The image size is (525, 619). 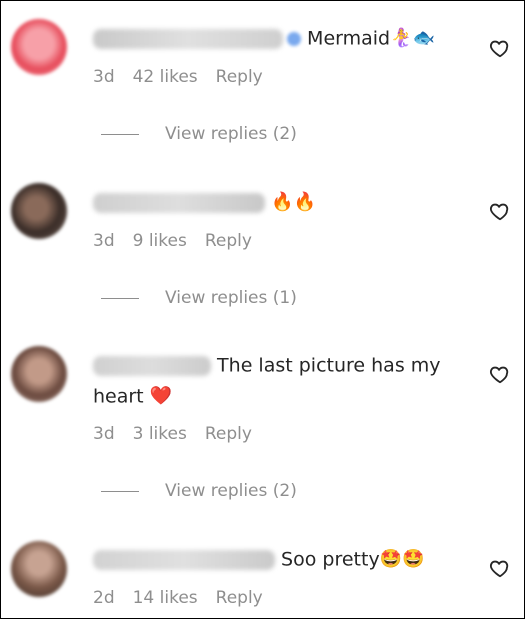 I want to click on emoji: 🧜‍♀️🐟, so click(x=412, y=38).